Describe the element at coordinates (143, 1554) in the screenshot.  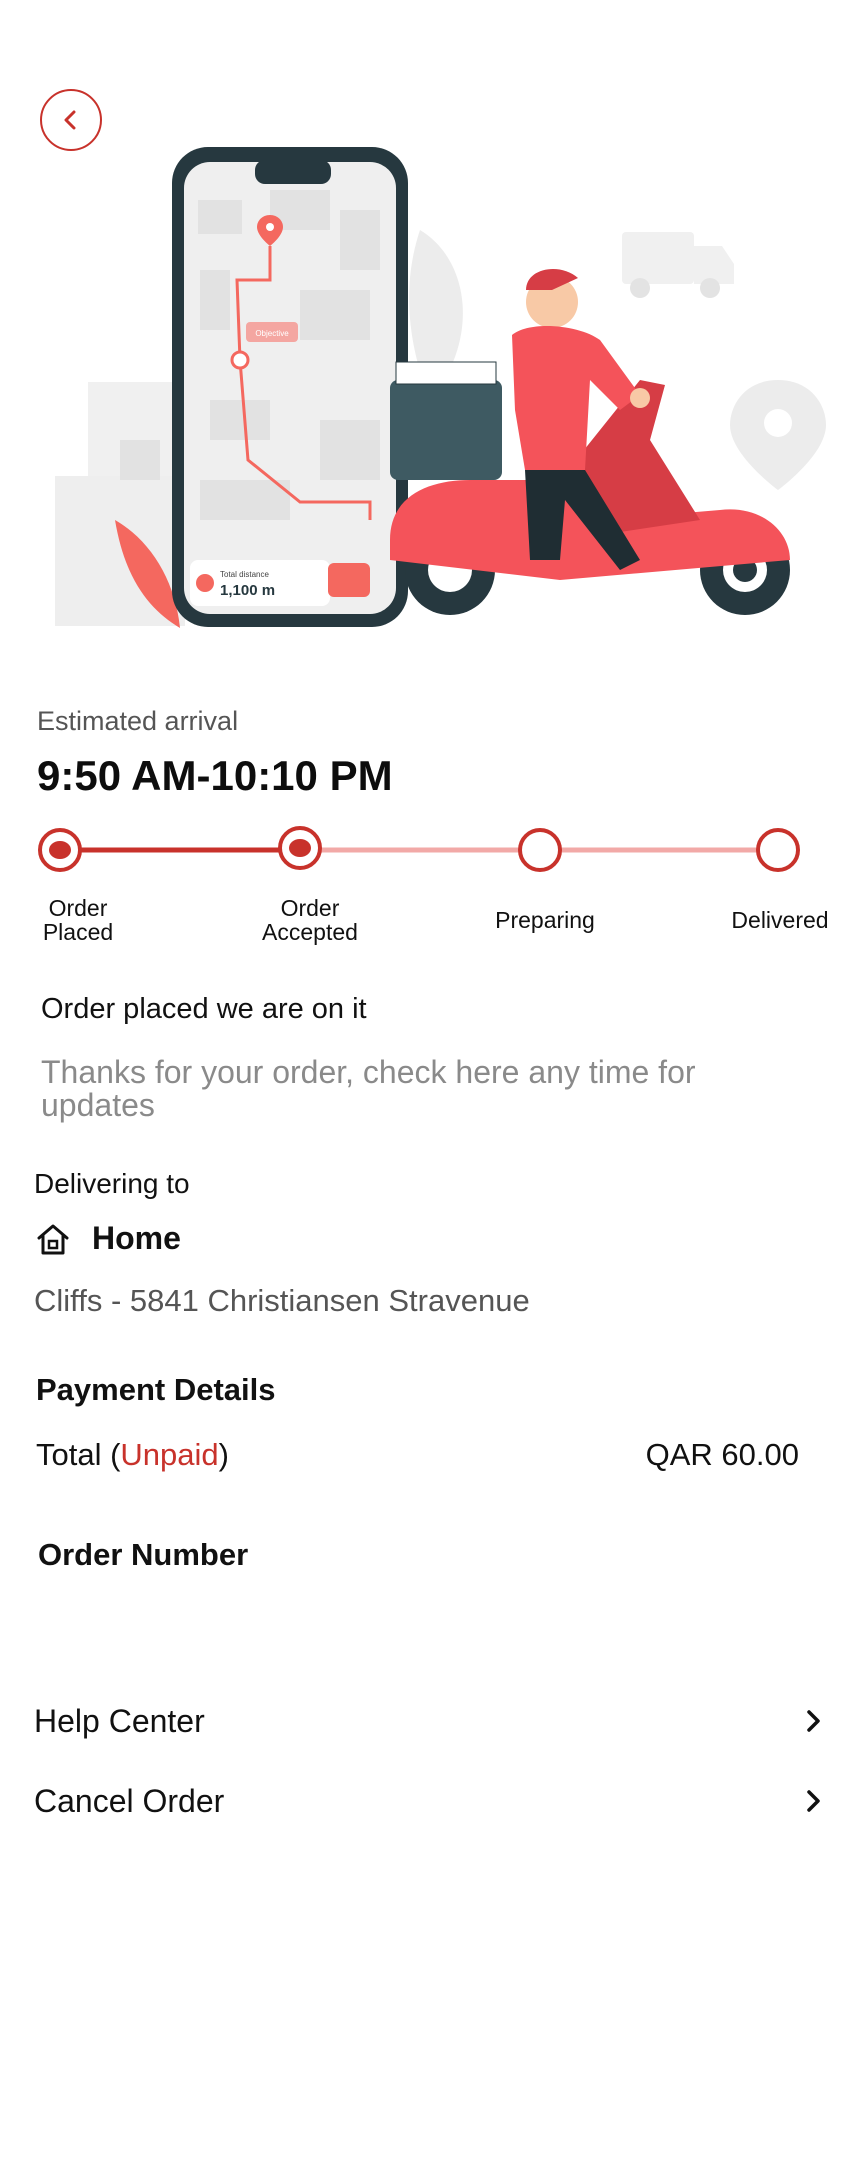
I see `order-number-title: Order Number` at that location.